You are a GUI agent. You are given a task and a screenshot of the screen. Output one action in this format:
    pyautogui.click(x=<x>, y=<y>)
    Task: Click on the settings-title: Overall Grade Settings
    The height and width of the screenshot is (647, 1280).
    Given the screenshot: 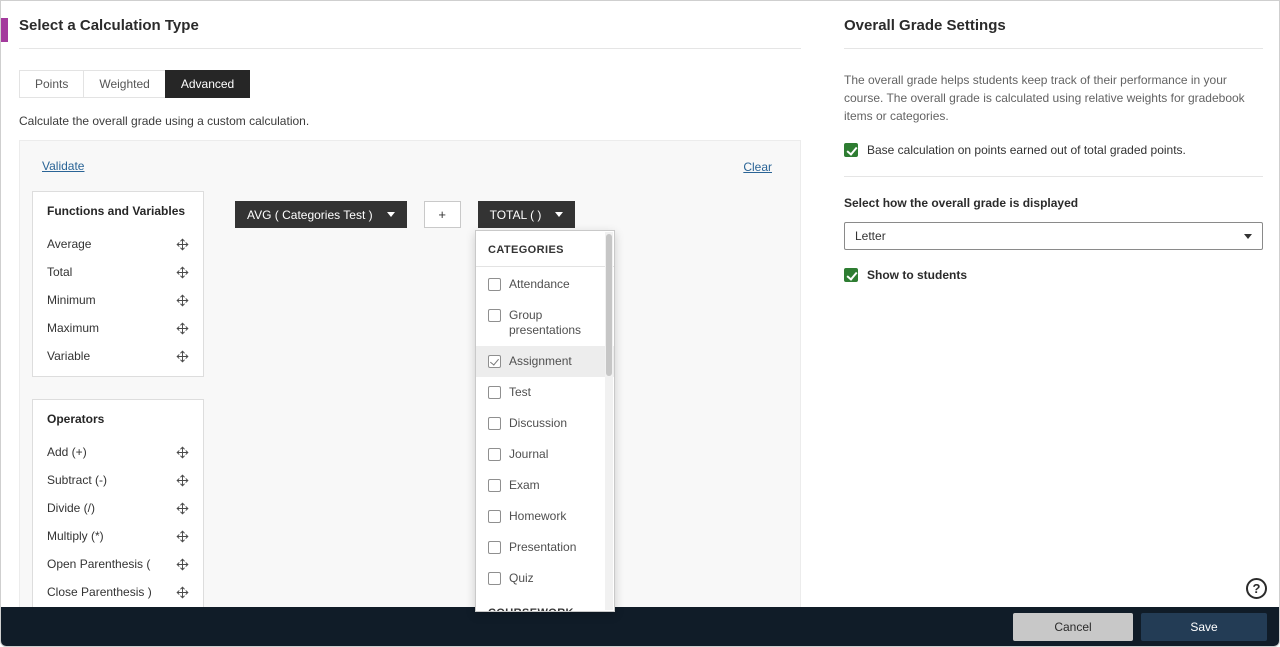 What is the action you would take?
    pyautogui.click(x=925, y=25)
    